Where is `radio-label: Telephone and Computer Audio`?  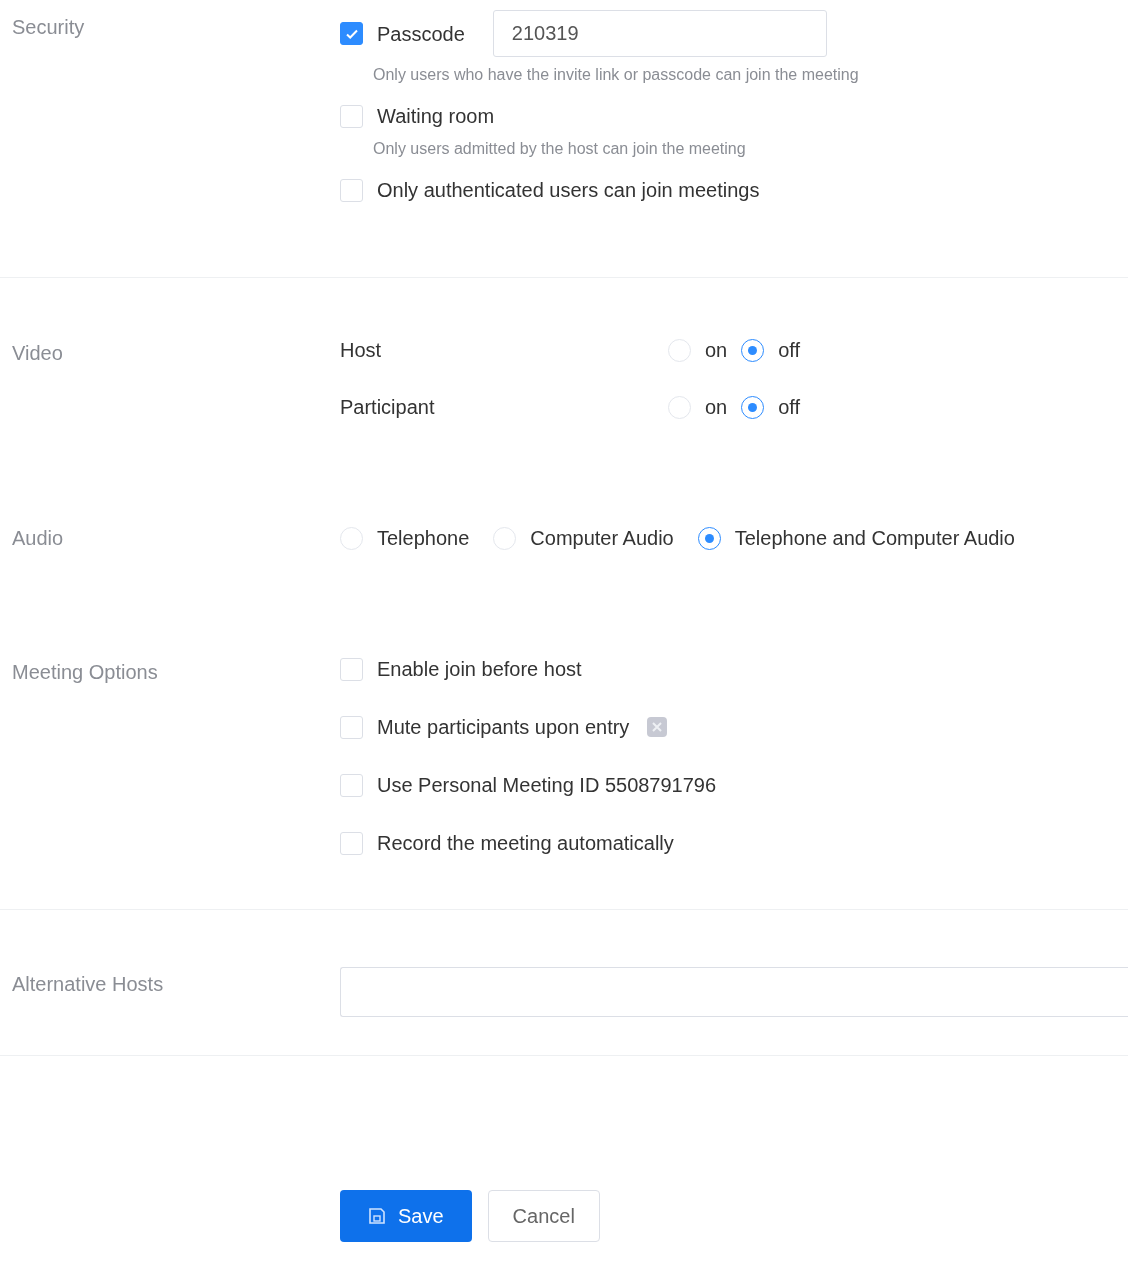
radio-label: Telephone and Computer Audio is located at coordinates (874, 538).